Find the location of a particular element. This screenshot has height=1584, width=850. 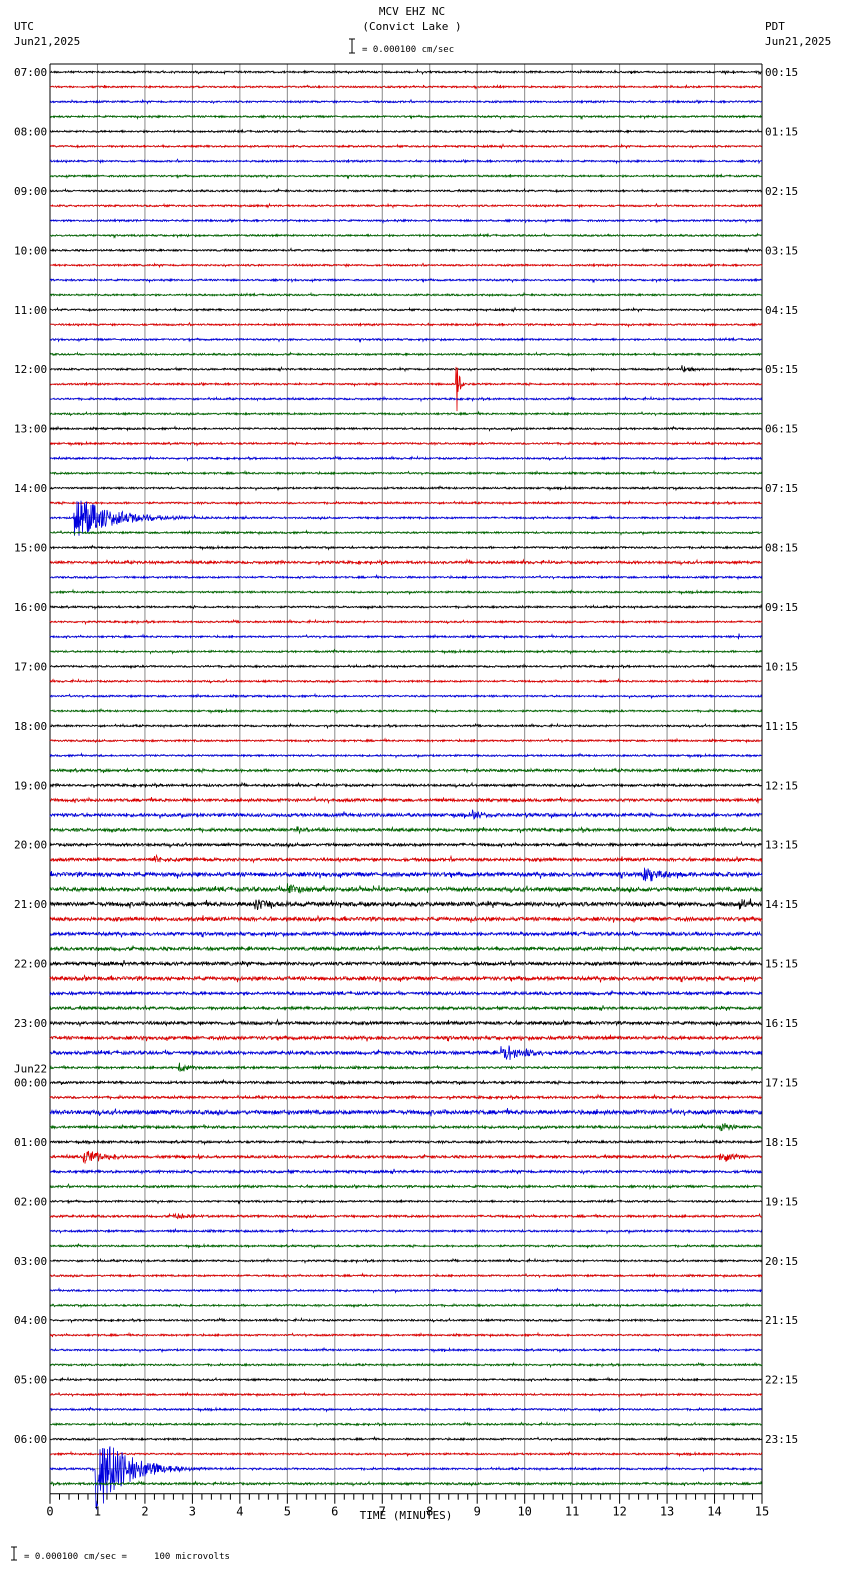

pdt-hour-label: 07:15 is located at coordinates (781, 488).